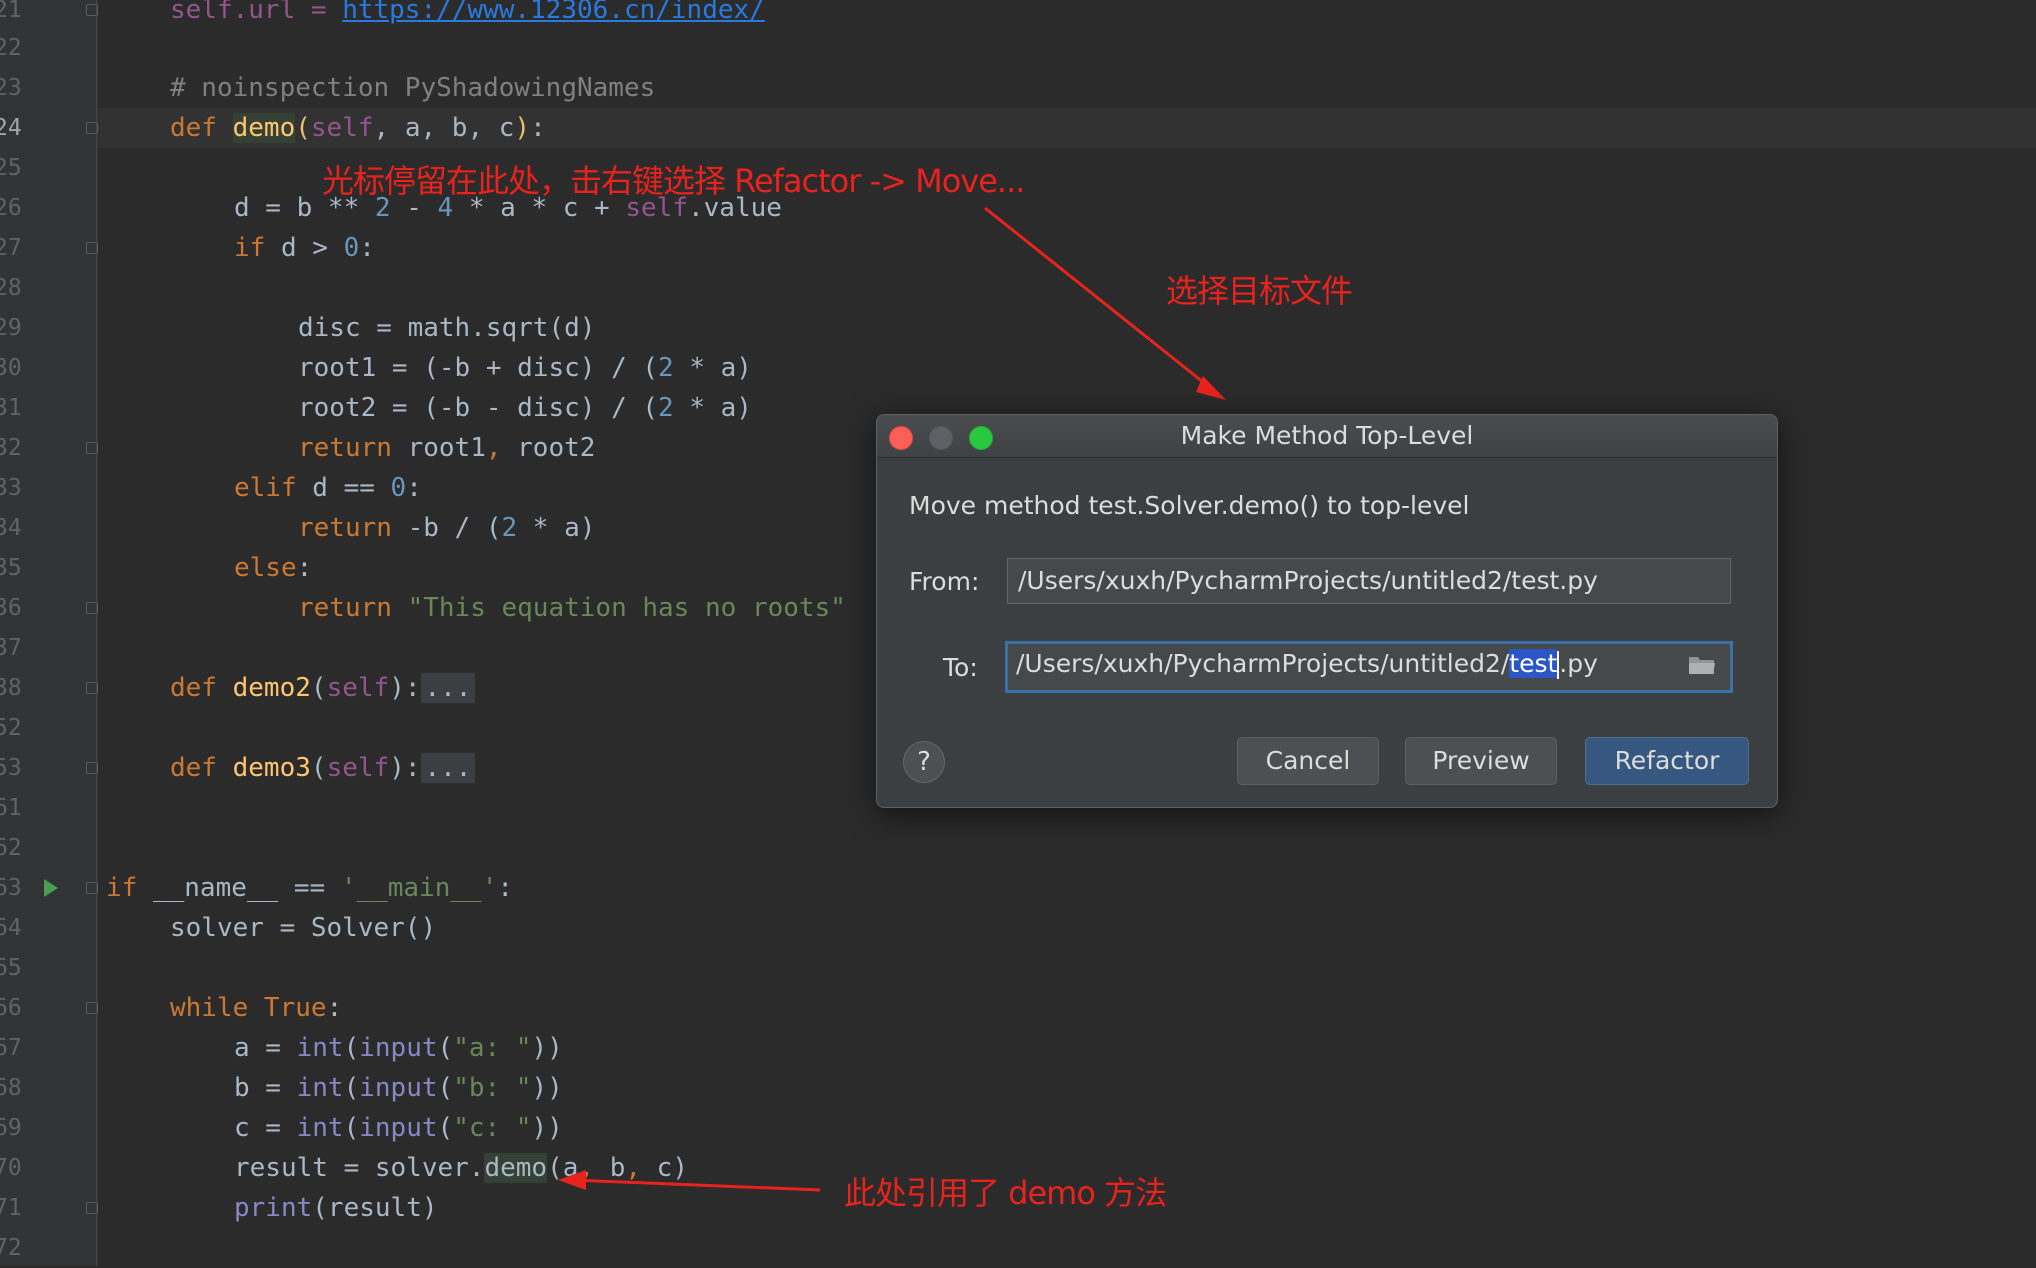  Describe the element at coordinates (1259, 291) in the screenshot. I see `annotation-target-note: 选择目标文件` at that location.